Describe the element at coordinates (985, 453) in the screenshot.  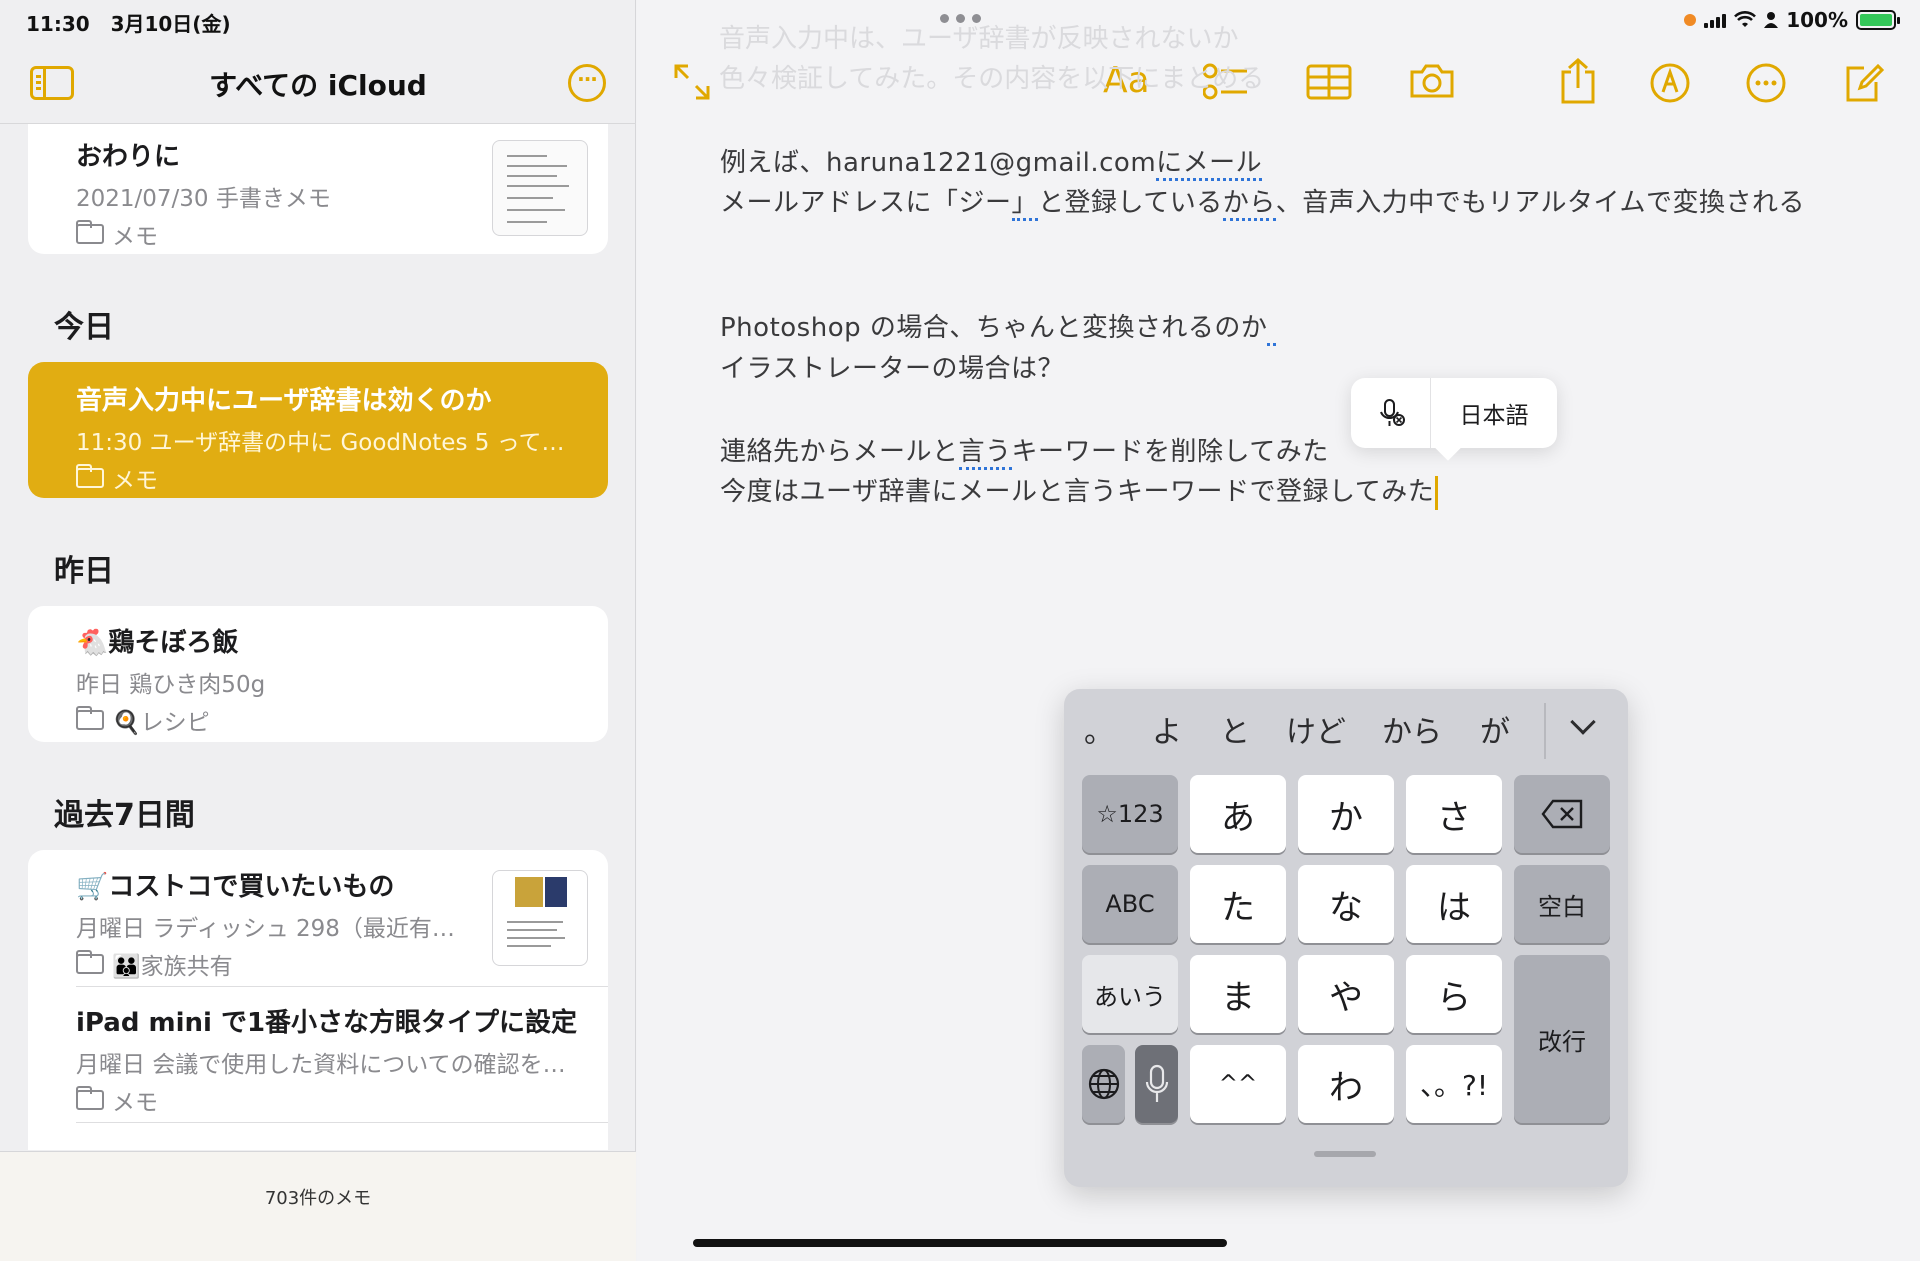
I see `note-text-underlined: 言う` at that location.